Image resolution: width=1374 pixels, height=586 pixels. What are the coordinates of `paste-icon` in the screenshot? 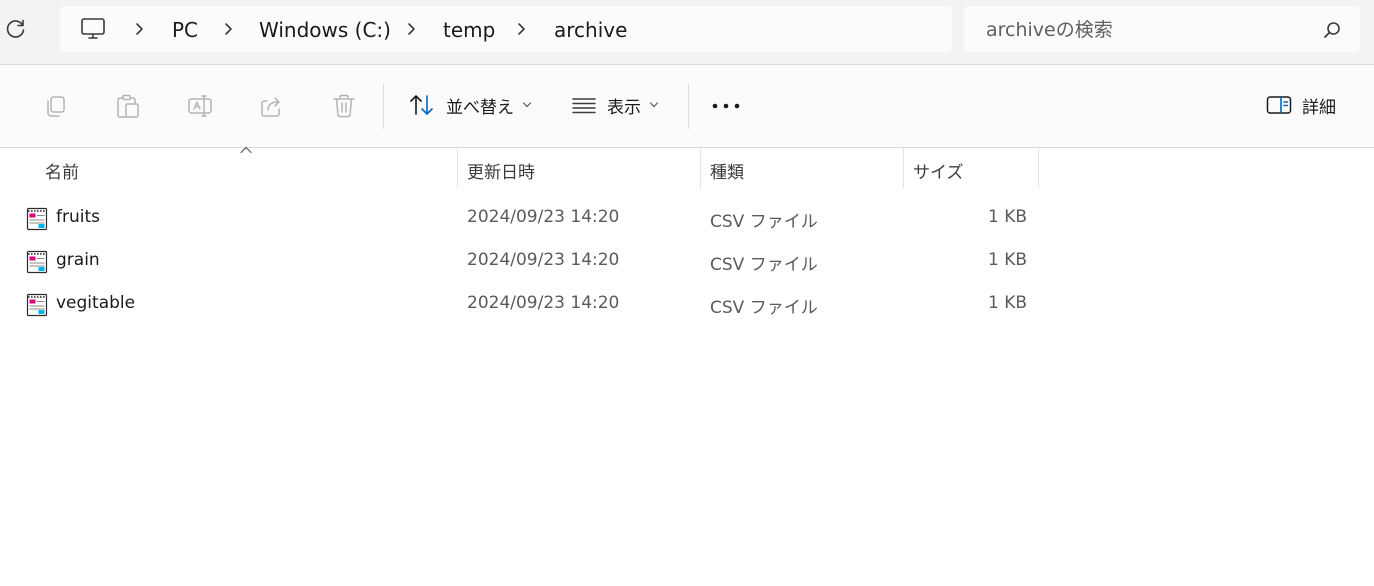 It's located at (128, 106).